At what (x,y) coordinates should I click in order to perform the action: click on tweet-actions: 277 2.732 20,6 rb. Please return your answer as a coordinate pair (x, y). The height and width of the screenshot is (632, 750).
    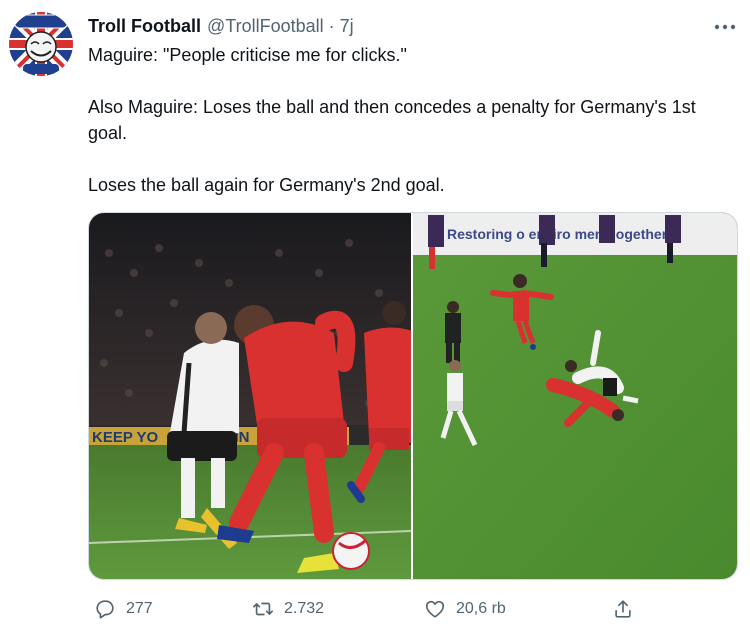
    Looking at the image, I should click on (368, 609).